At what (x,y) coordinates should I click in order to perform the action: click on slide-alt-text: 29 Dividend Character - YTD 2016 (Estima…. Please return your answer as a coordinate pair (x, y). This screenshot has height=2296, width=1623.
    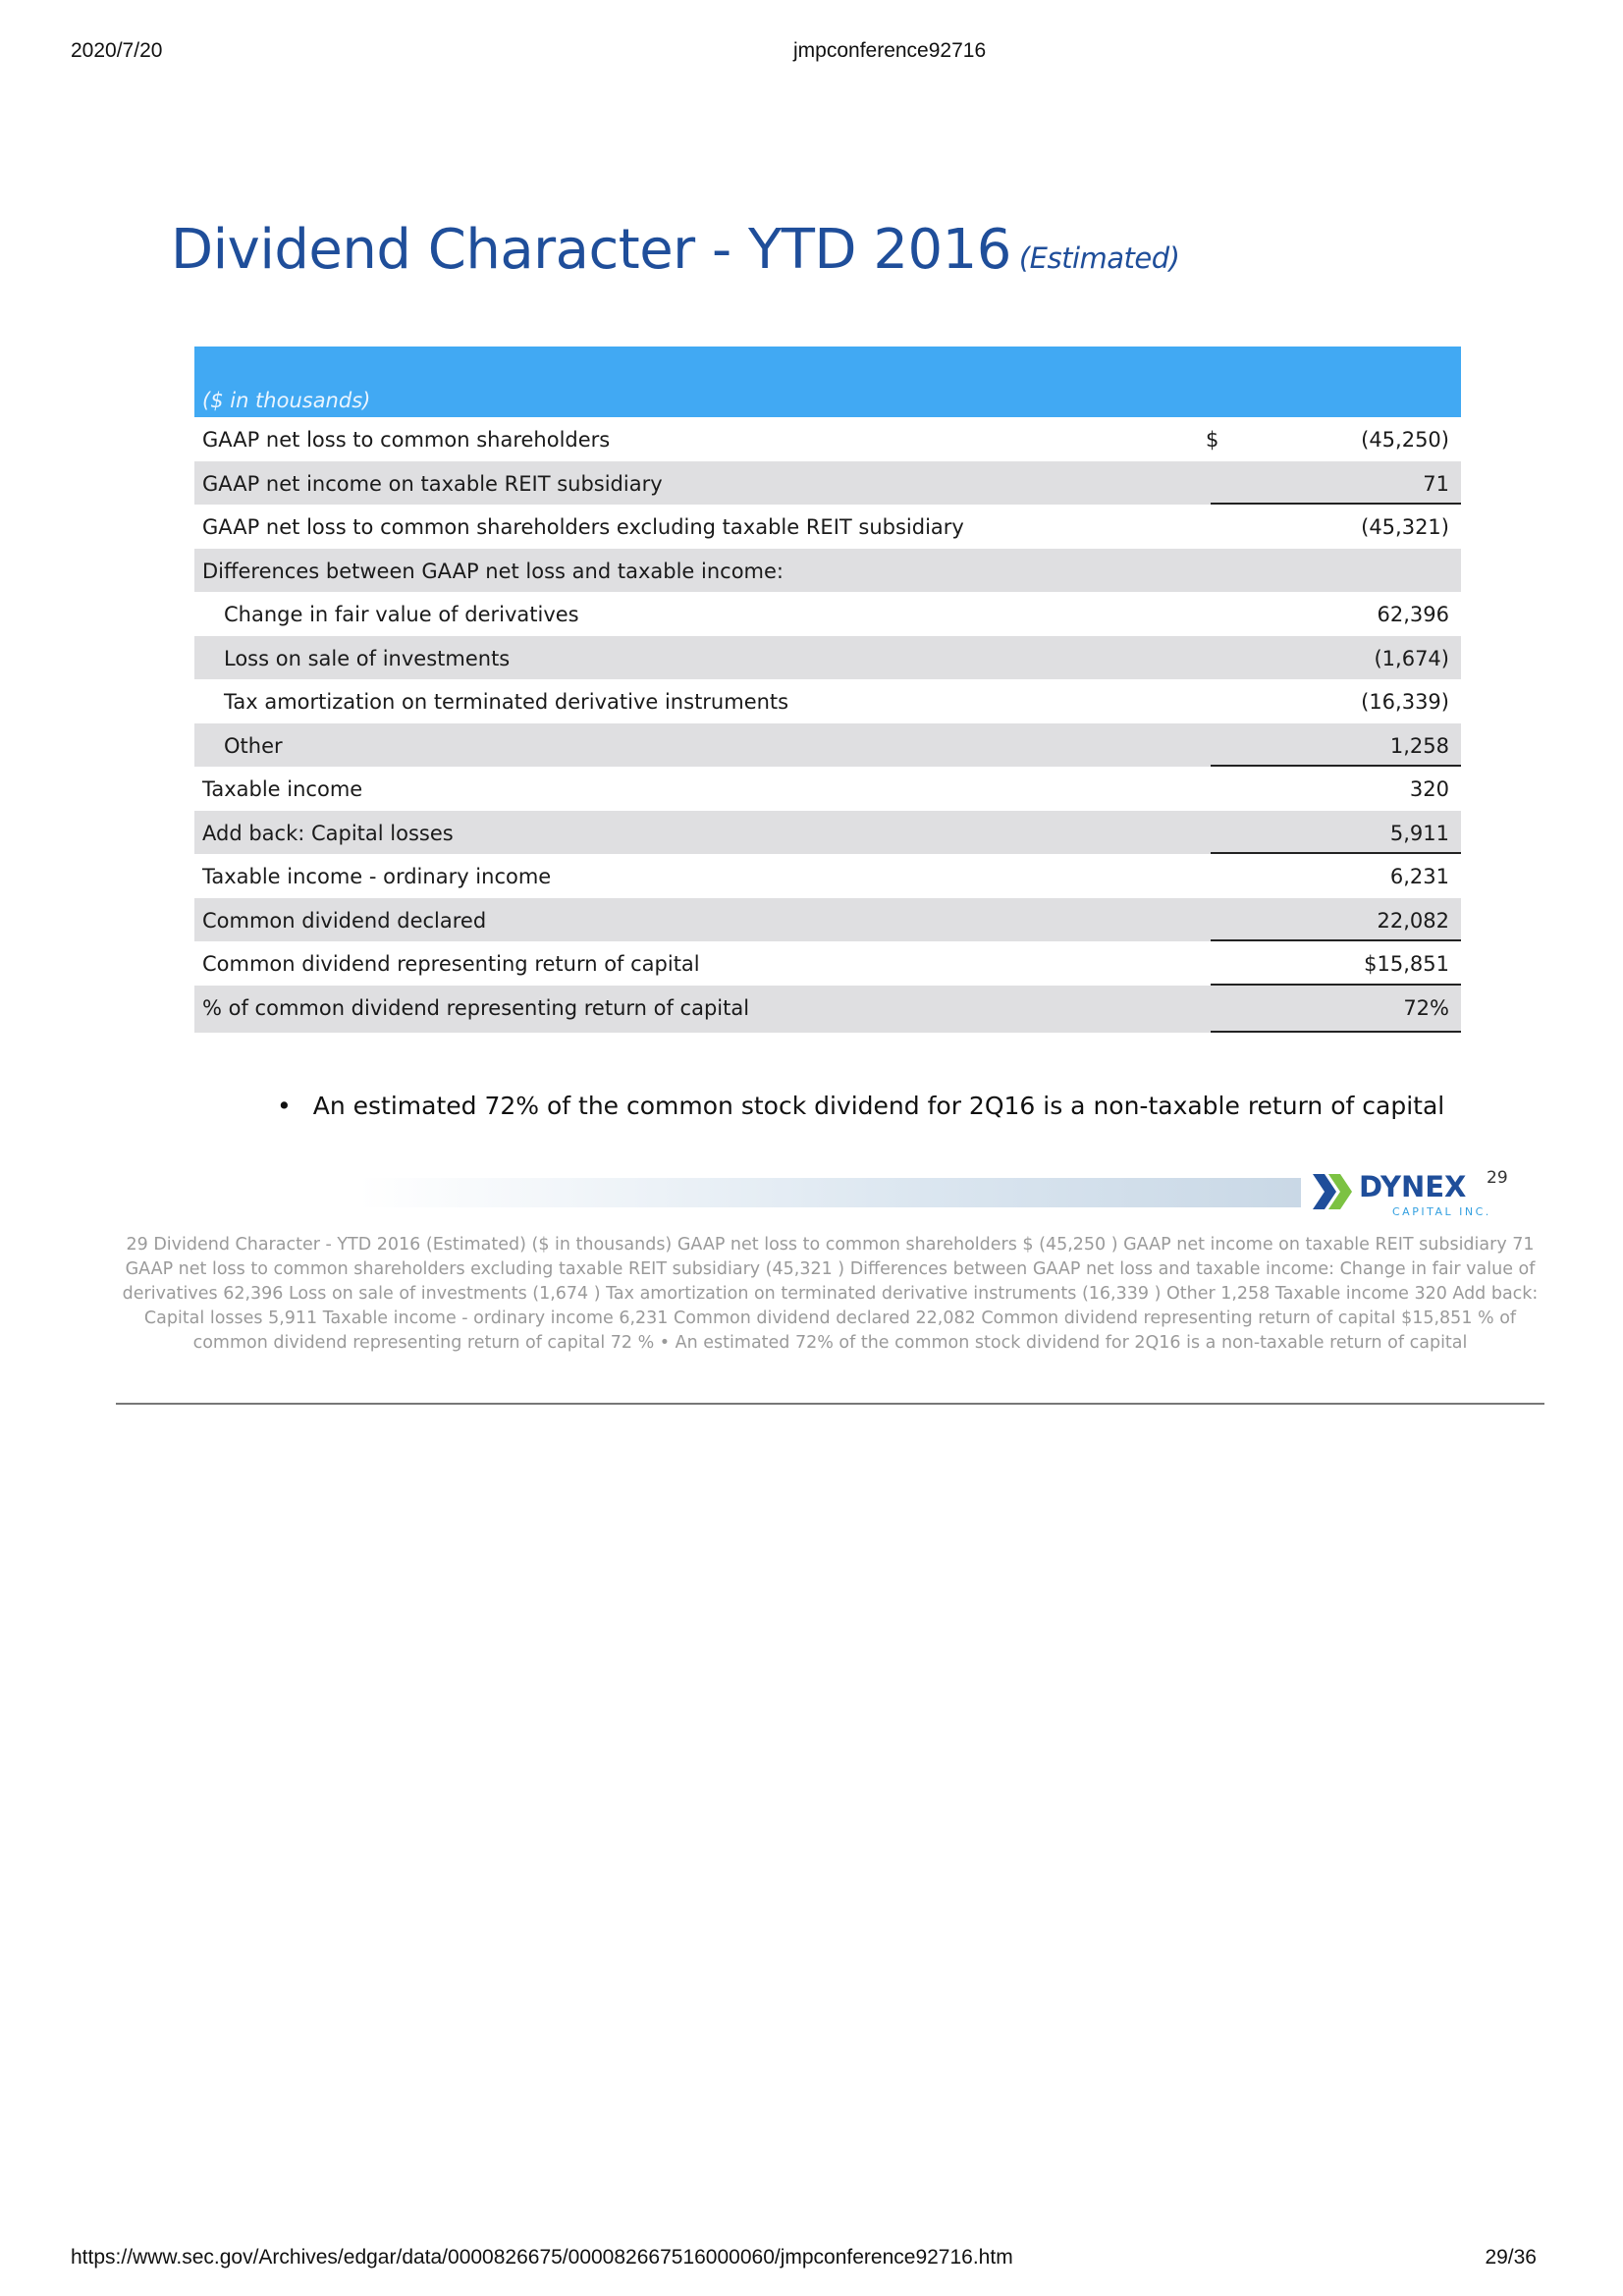
    Looking at the image, I should click on (830, 1294).